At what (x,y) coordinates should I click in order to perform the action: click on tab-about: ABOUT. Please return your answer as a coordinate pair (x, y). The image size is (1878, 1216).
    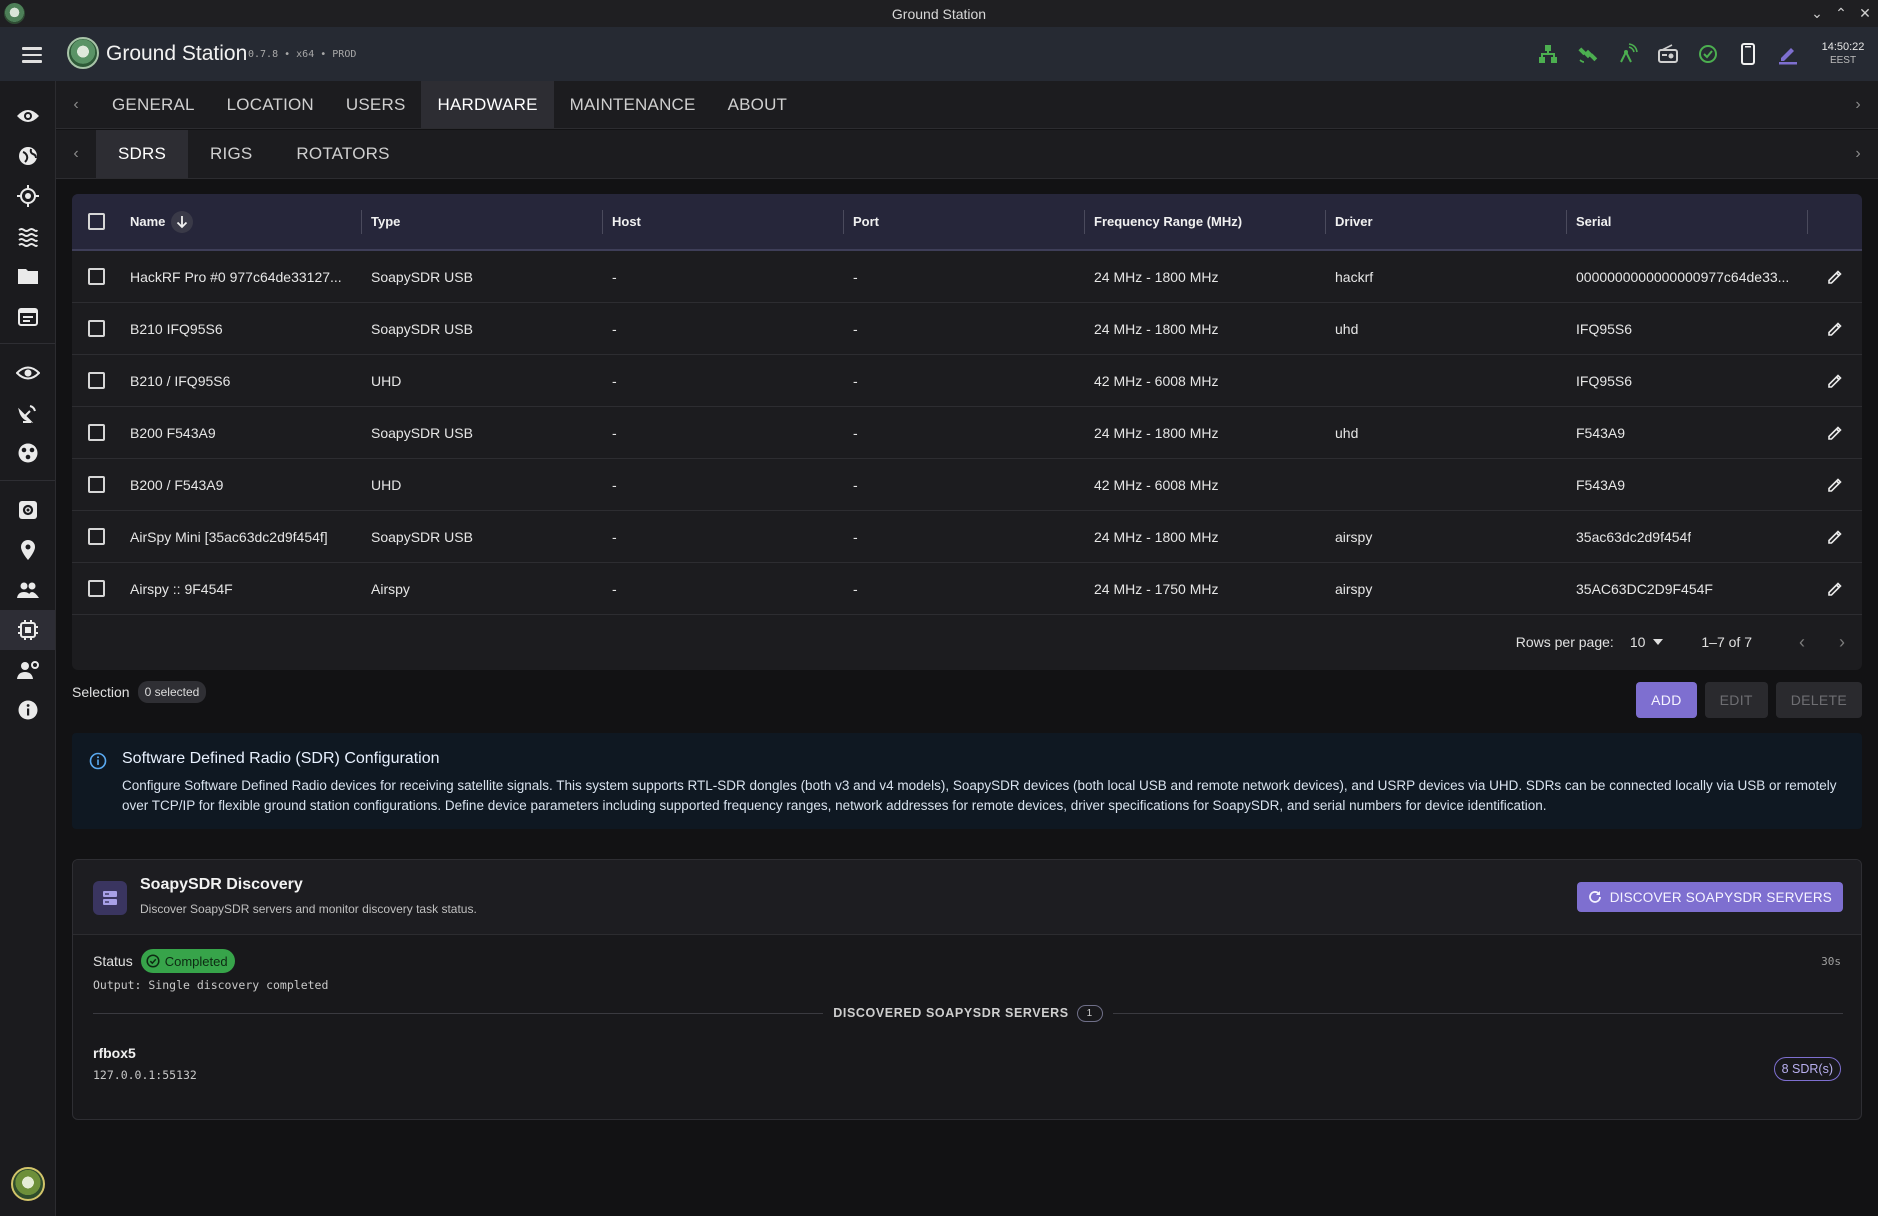
    Looking at the image, I should click on (758, 104).